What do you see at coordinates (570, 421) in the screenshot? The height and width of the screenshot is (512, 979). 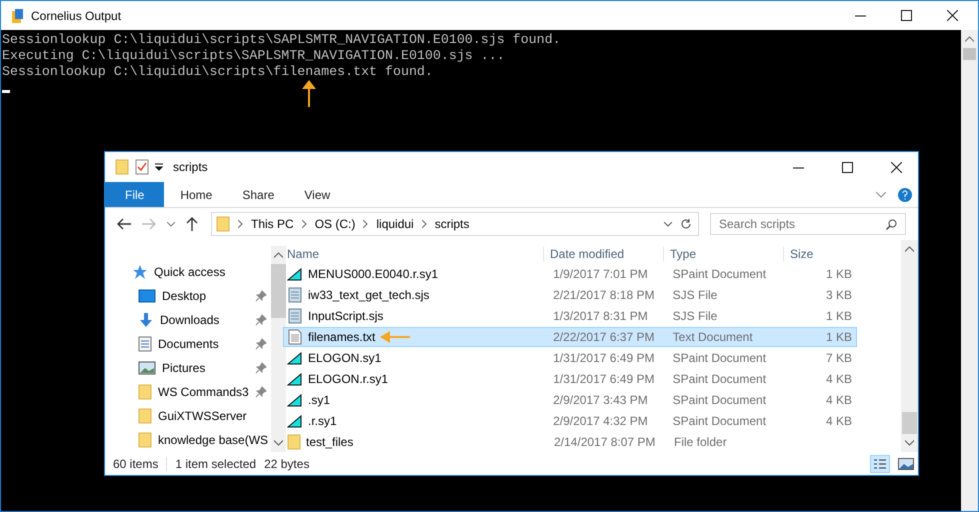 I see `file-row: .r.sy1 2/9/2017 4:32 PM SPaint Document 4 KB` at bounding box center [570, 421].